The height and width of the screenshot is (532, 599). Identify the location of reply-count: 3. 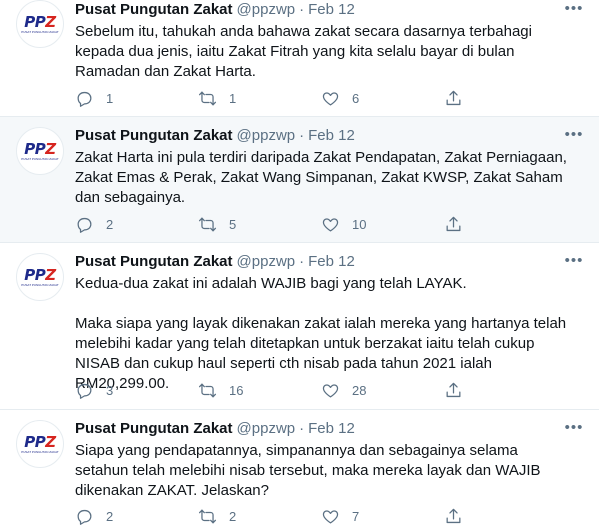
(110, 390).